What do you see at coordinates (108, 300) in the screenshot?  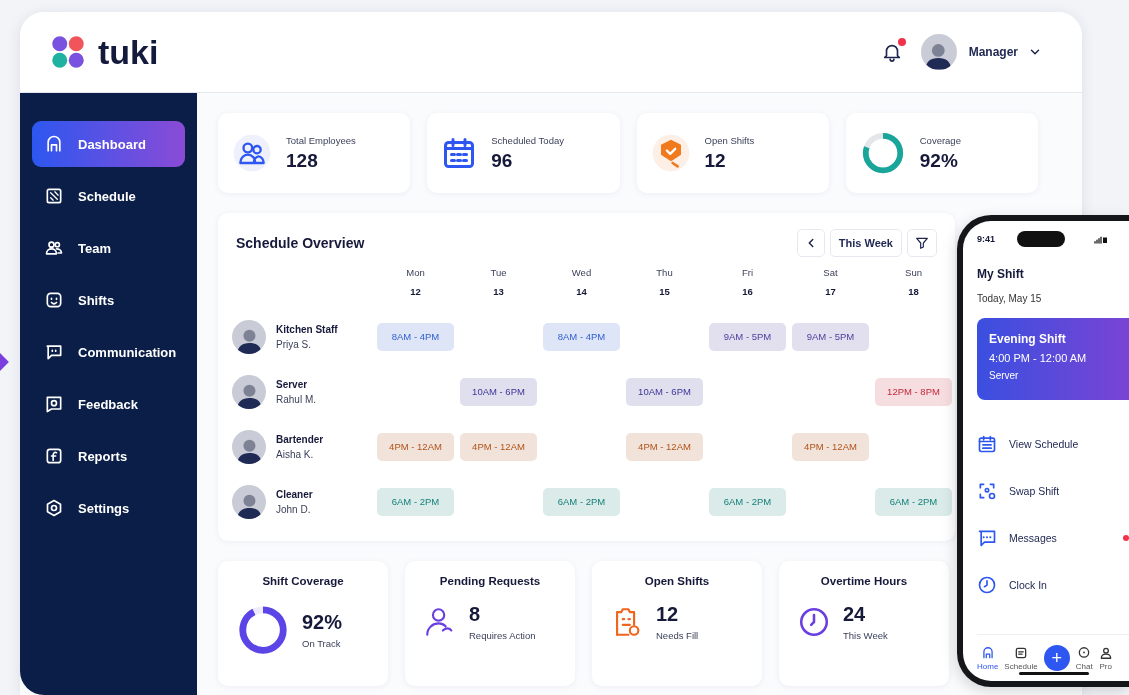 I see `sidebar-item: Shifts` at bounding box center [108, 300].